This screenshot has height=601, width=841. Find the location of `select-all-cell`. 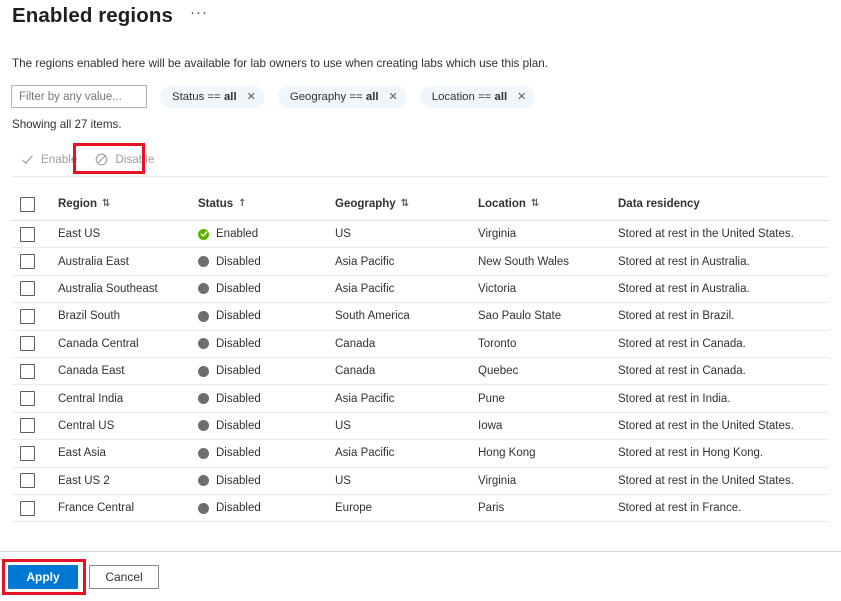

select-all-cell is located at coordinates (35, 204).